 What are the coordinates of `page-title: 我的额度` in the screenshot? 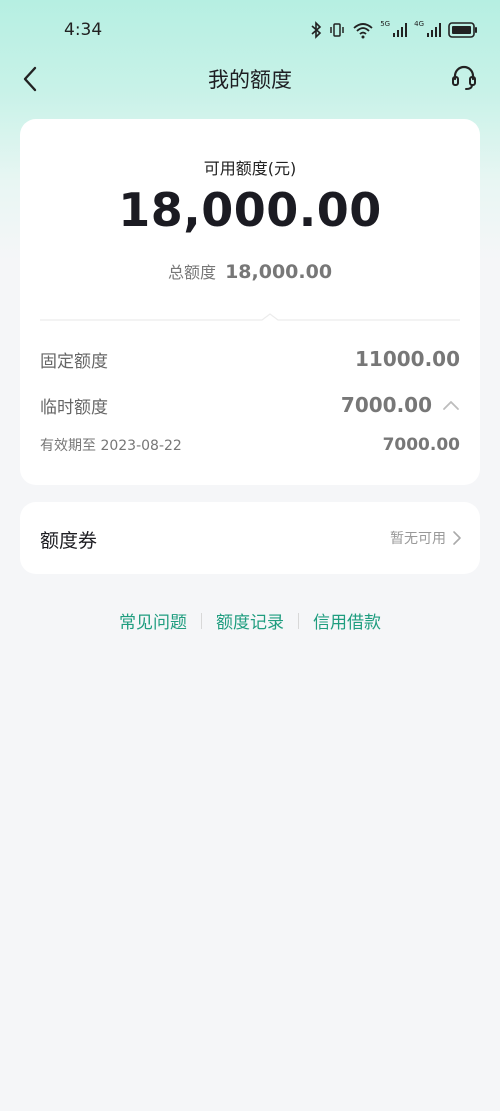 It's located at (250, 80).